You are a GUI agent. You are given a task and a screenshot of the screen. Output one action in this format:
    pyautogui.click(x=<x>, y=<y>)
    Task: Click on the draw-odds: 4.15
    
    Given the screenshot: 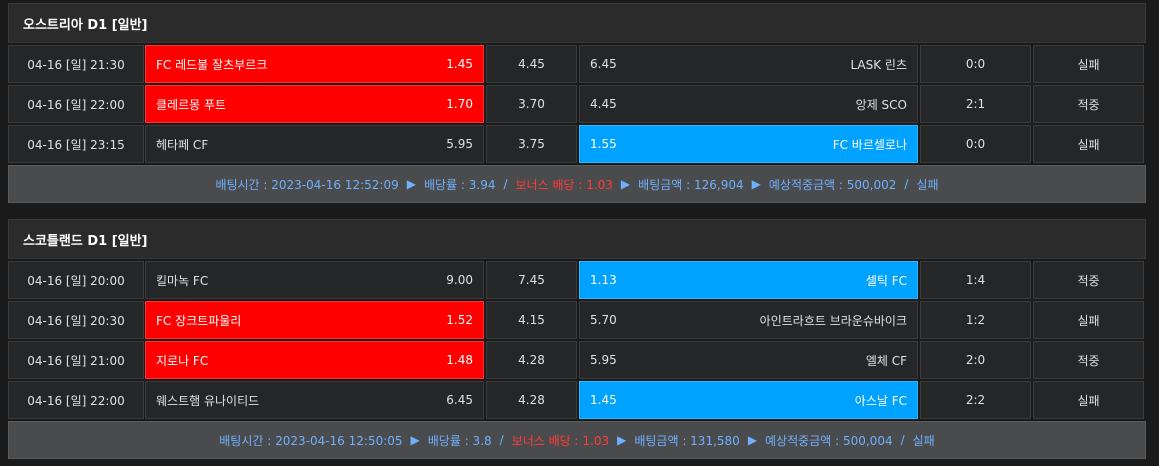 What is the action you would take?
    pyautogui.click(x=531, y=320)
    